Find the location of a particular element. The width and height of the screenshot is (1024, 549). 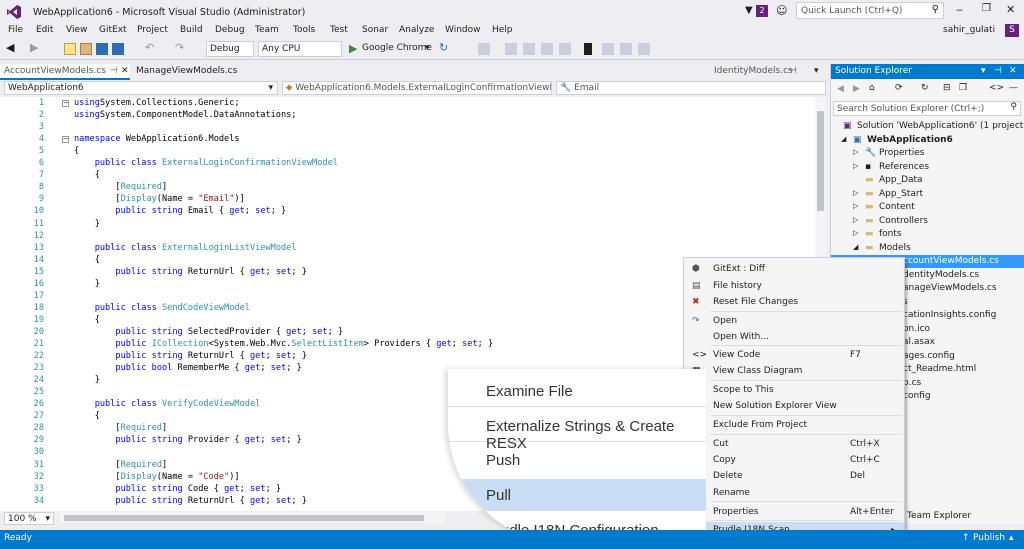

code-line: public string Code { get; set; } is located at coordinates (177, 489).